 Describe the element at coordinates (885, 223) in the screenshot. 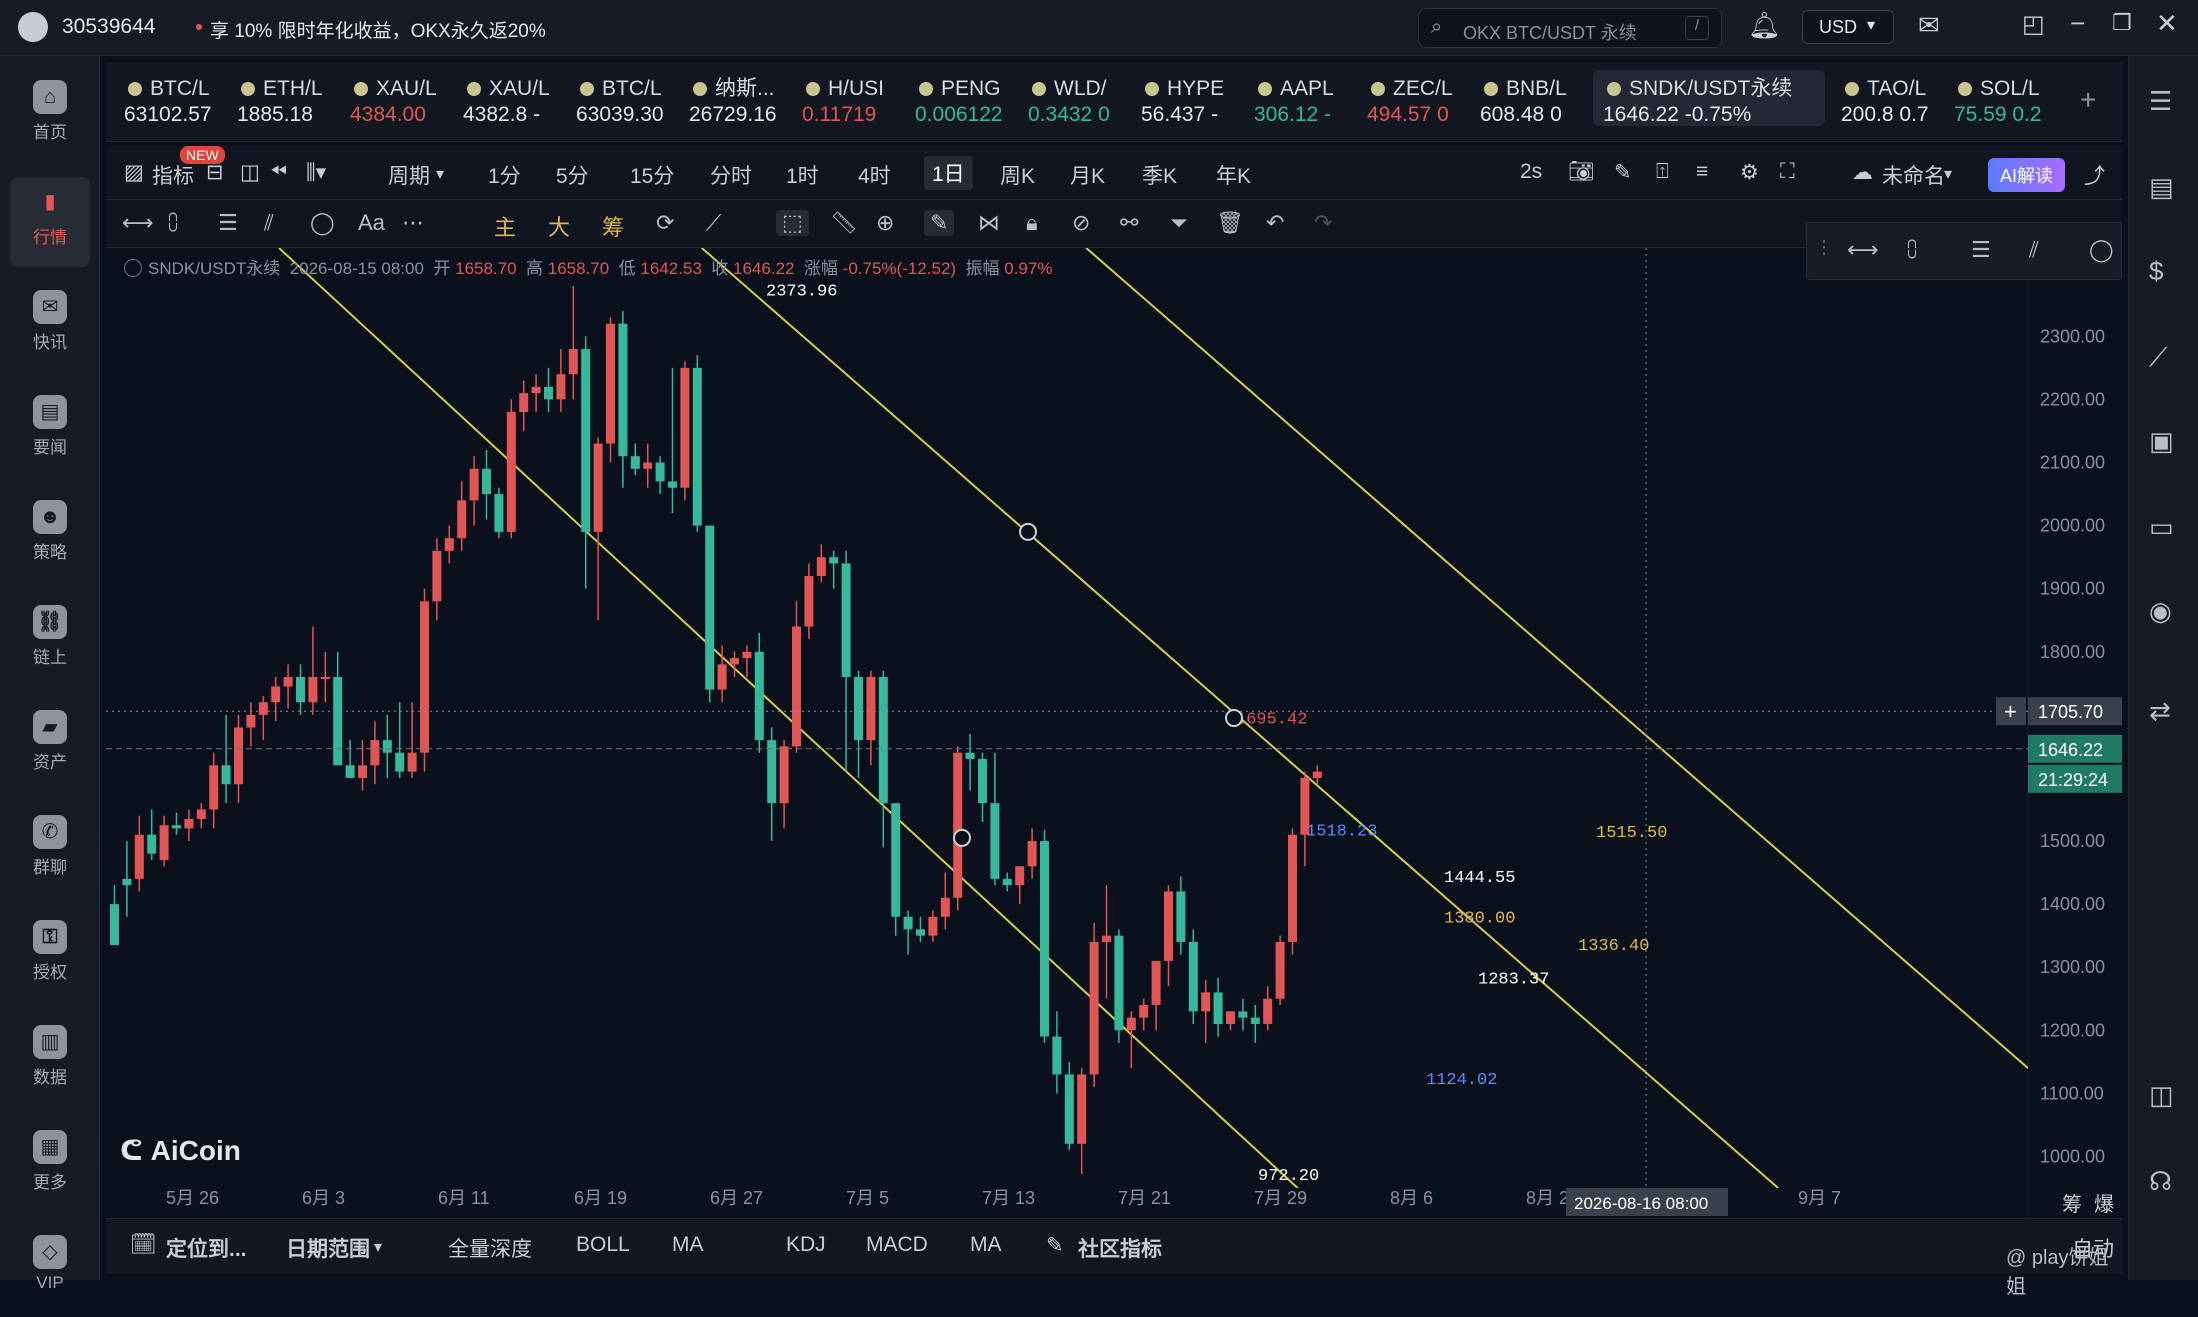

I see `zoom-icon: ⊕` at that location.